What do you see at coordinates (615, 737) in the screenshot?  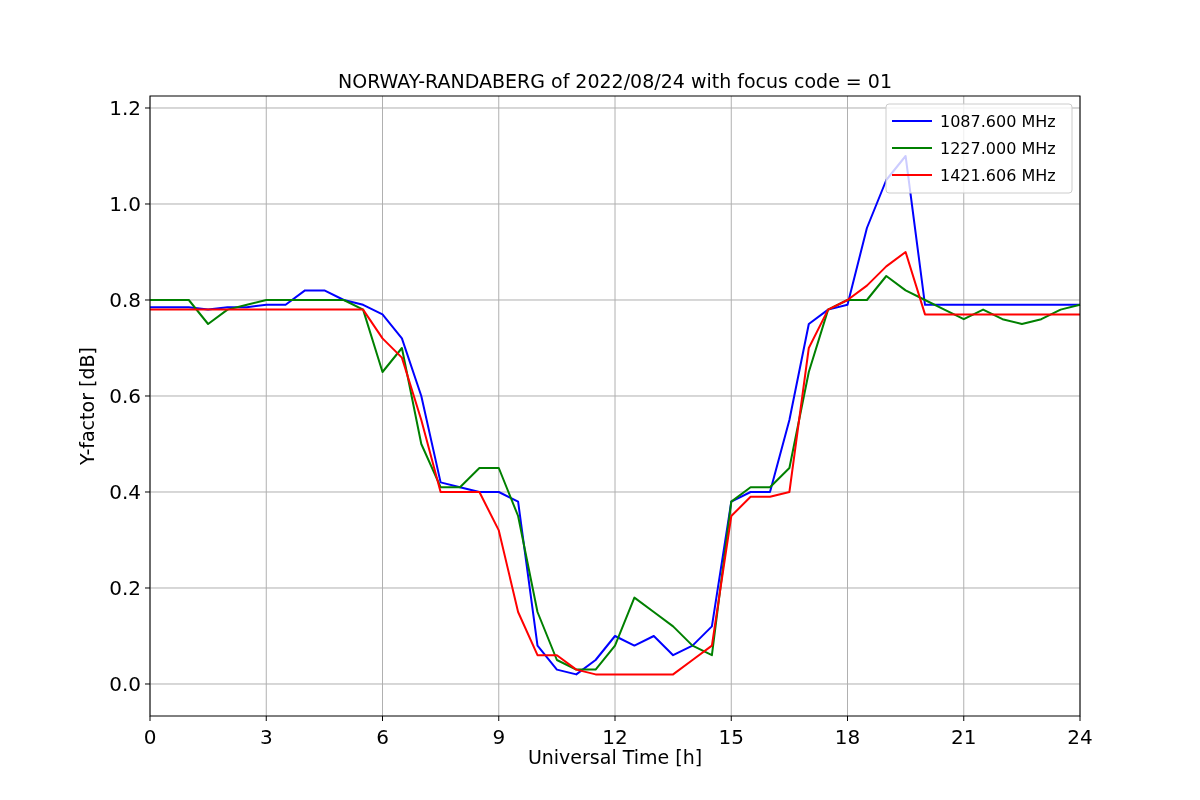 I see `x-tick-label: 12` at bounding box center [615, 737].